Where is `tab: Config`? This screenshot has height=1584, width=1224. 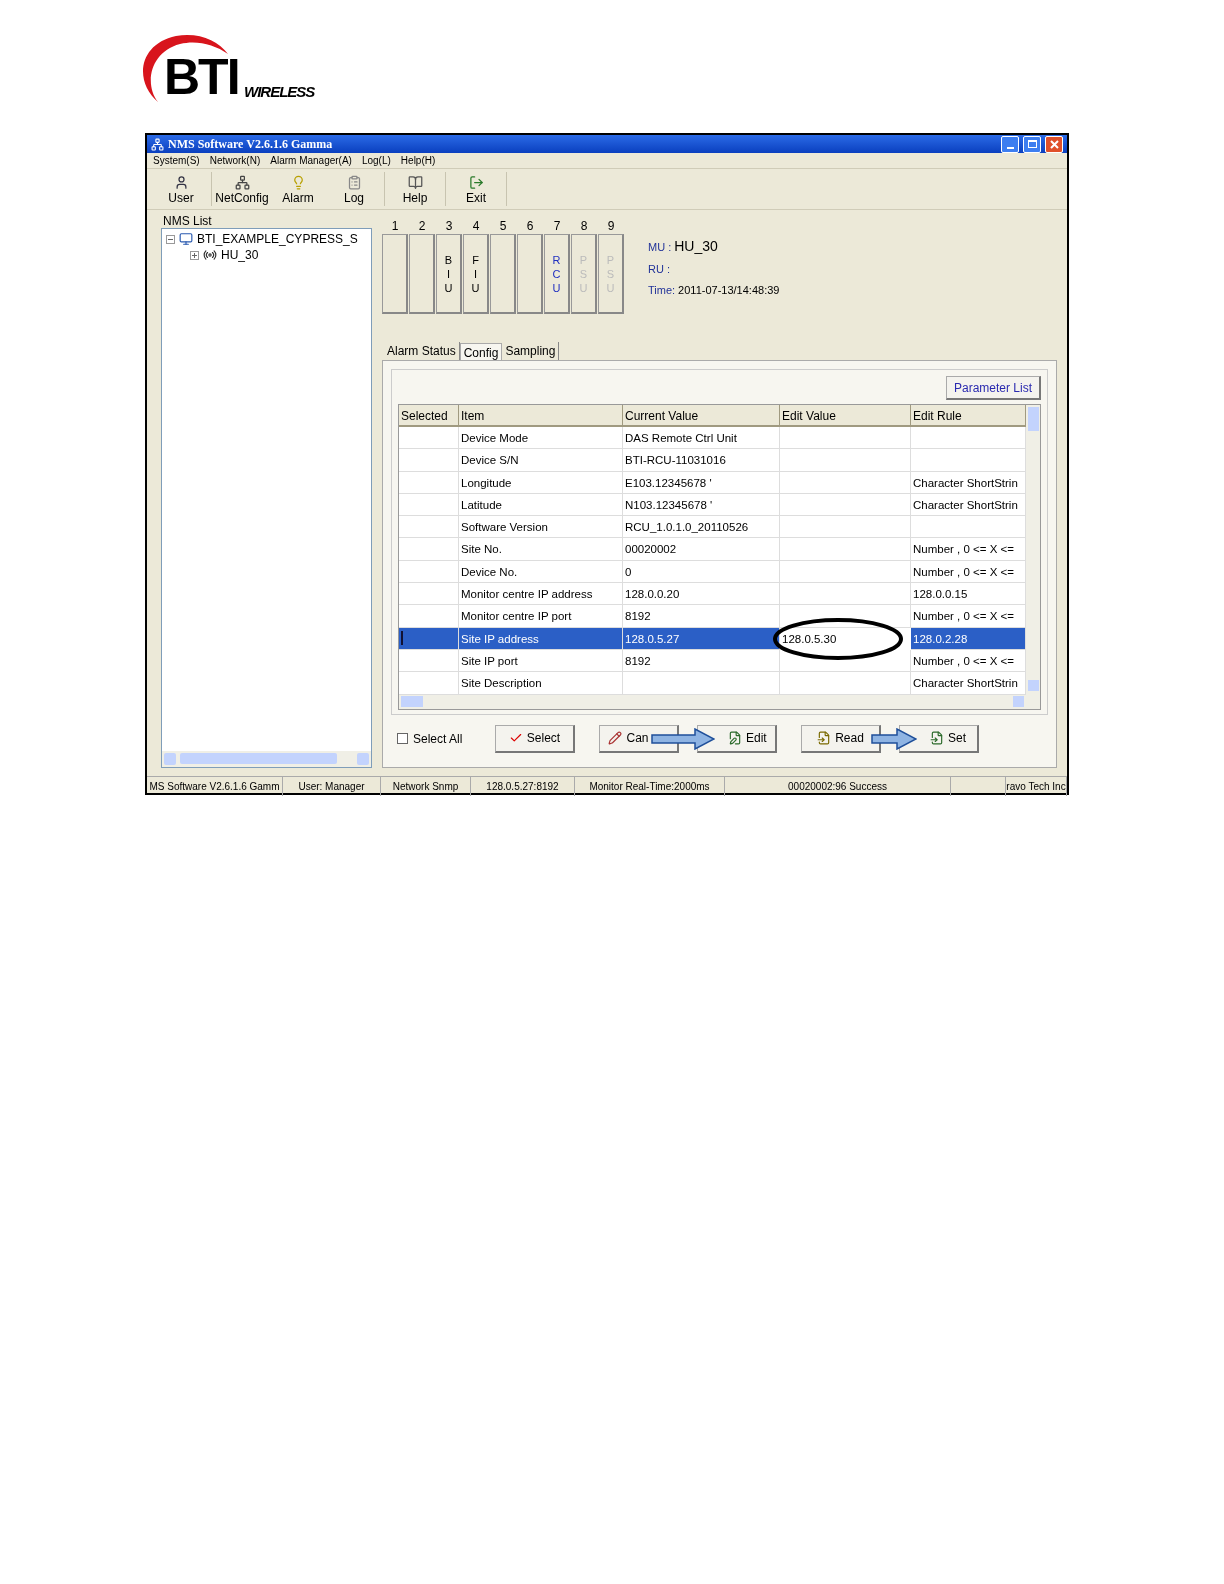
tab: Config is located at coordinates (481, 352).